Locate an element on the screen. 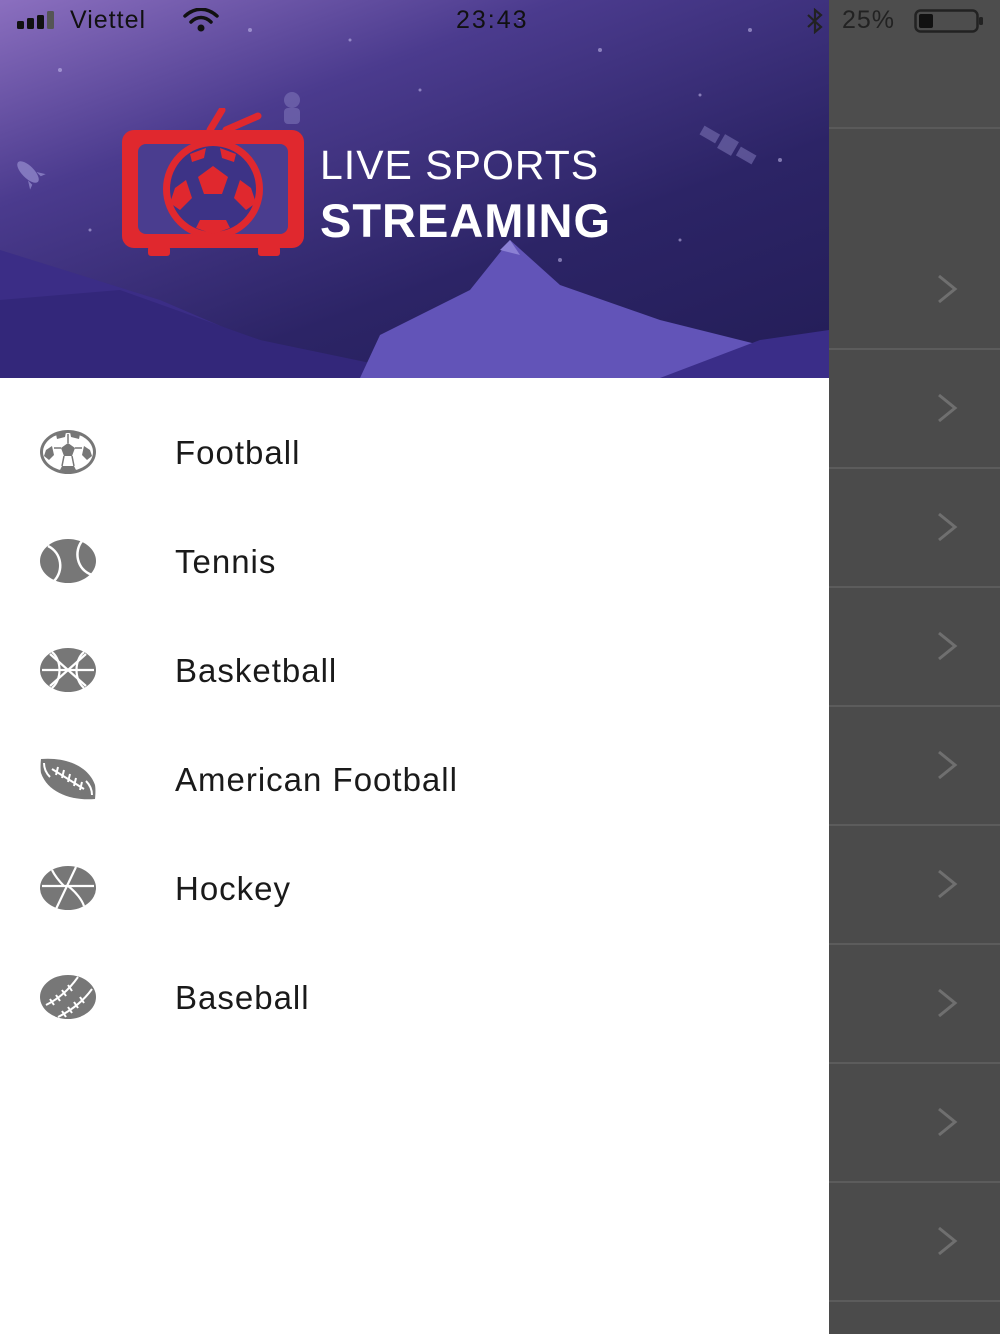 The image size is (1000, 1334). battery-icon is located at coordinates (948, 21).